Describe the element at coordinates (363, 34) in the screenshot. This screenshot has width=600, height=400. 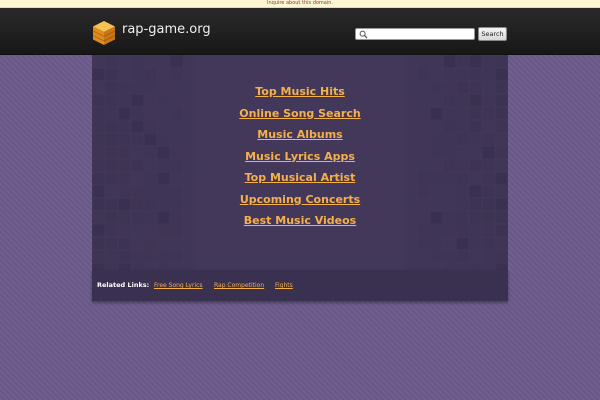
I see `search-icon` at that location.